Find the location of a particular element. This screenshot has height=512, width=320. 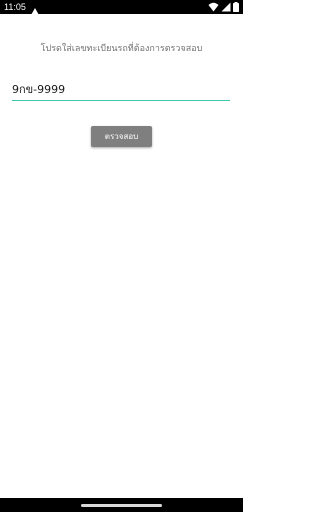

navigation-bar is located at coordinates (121, 505).